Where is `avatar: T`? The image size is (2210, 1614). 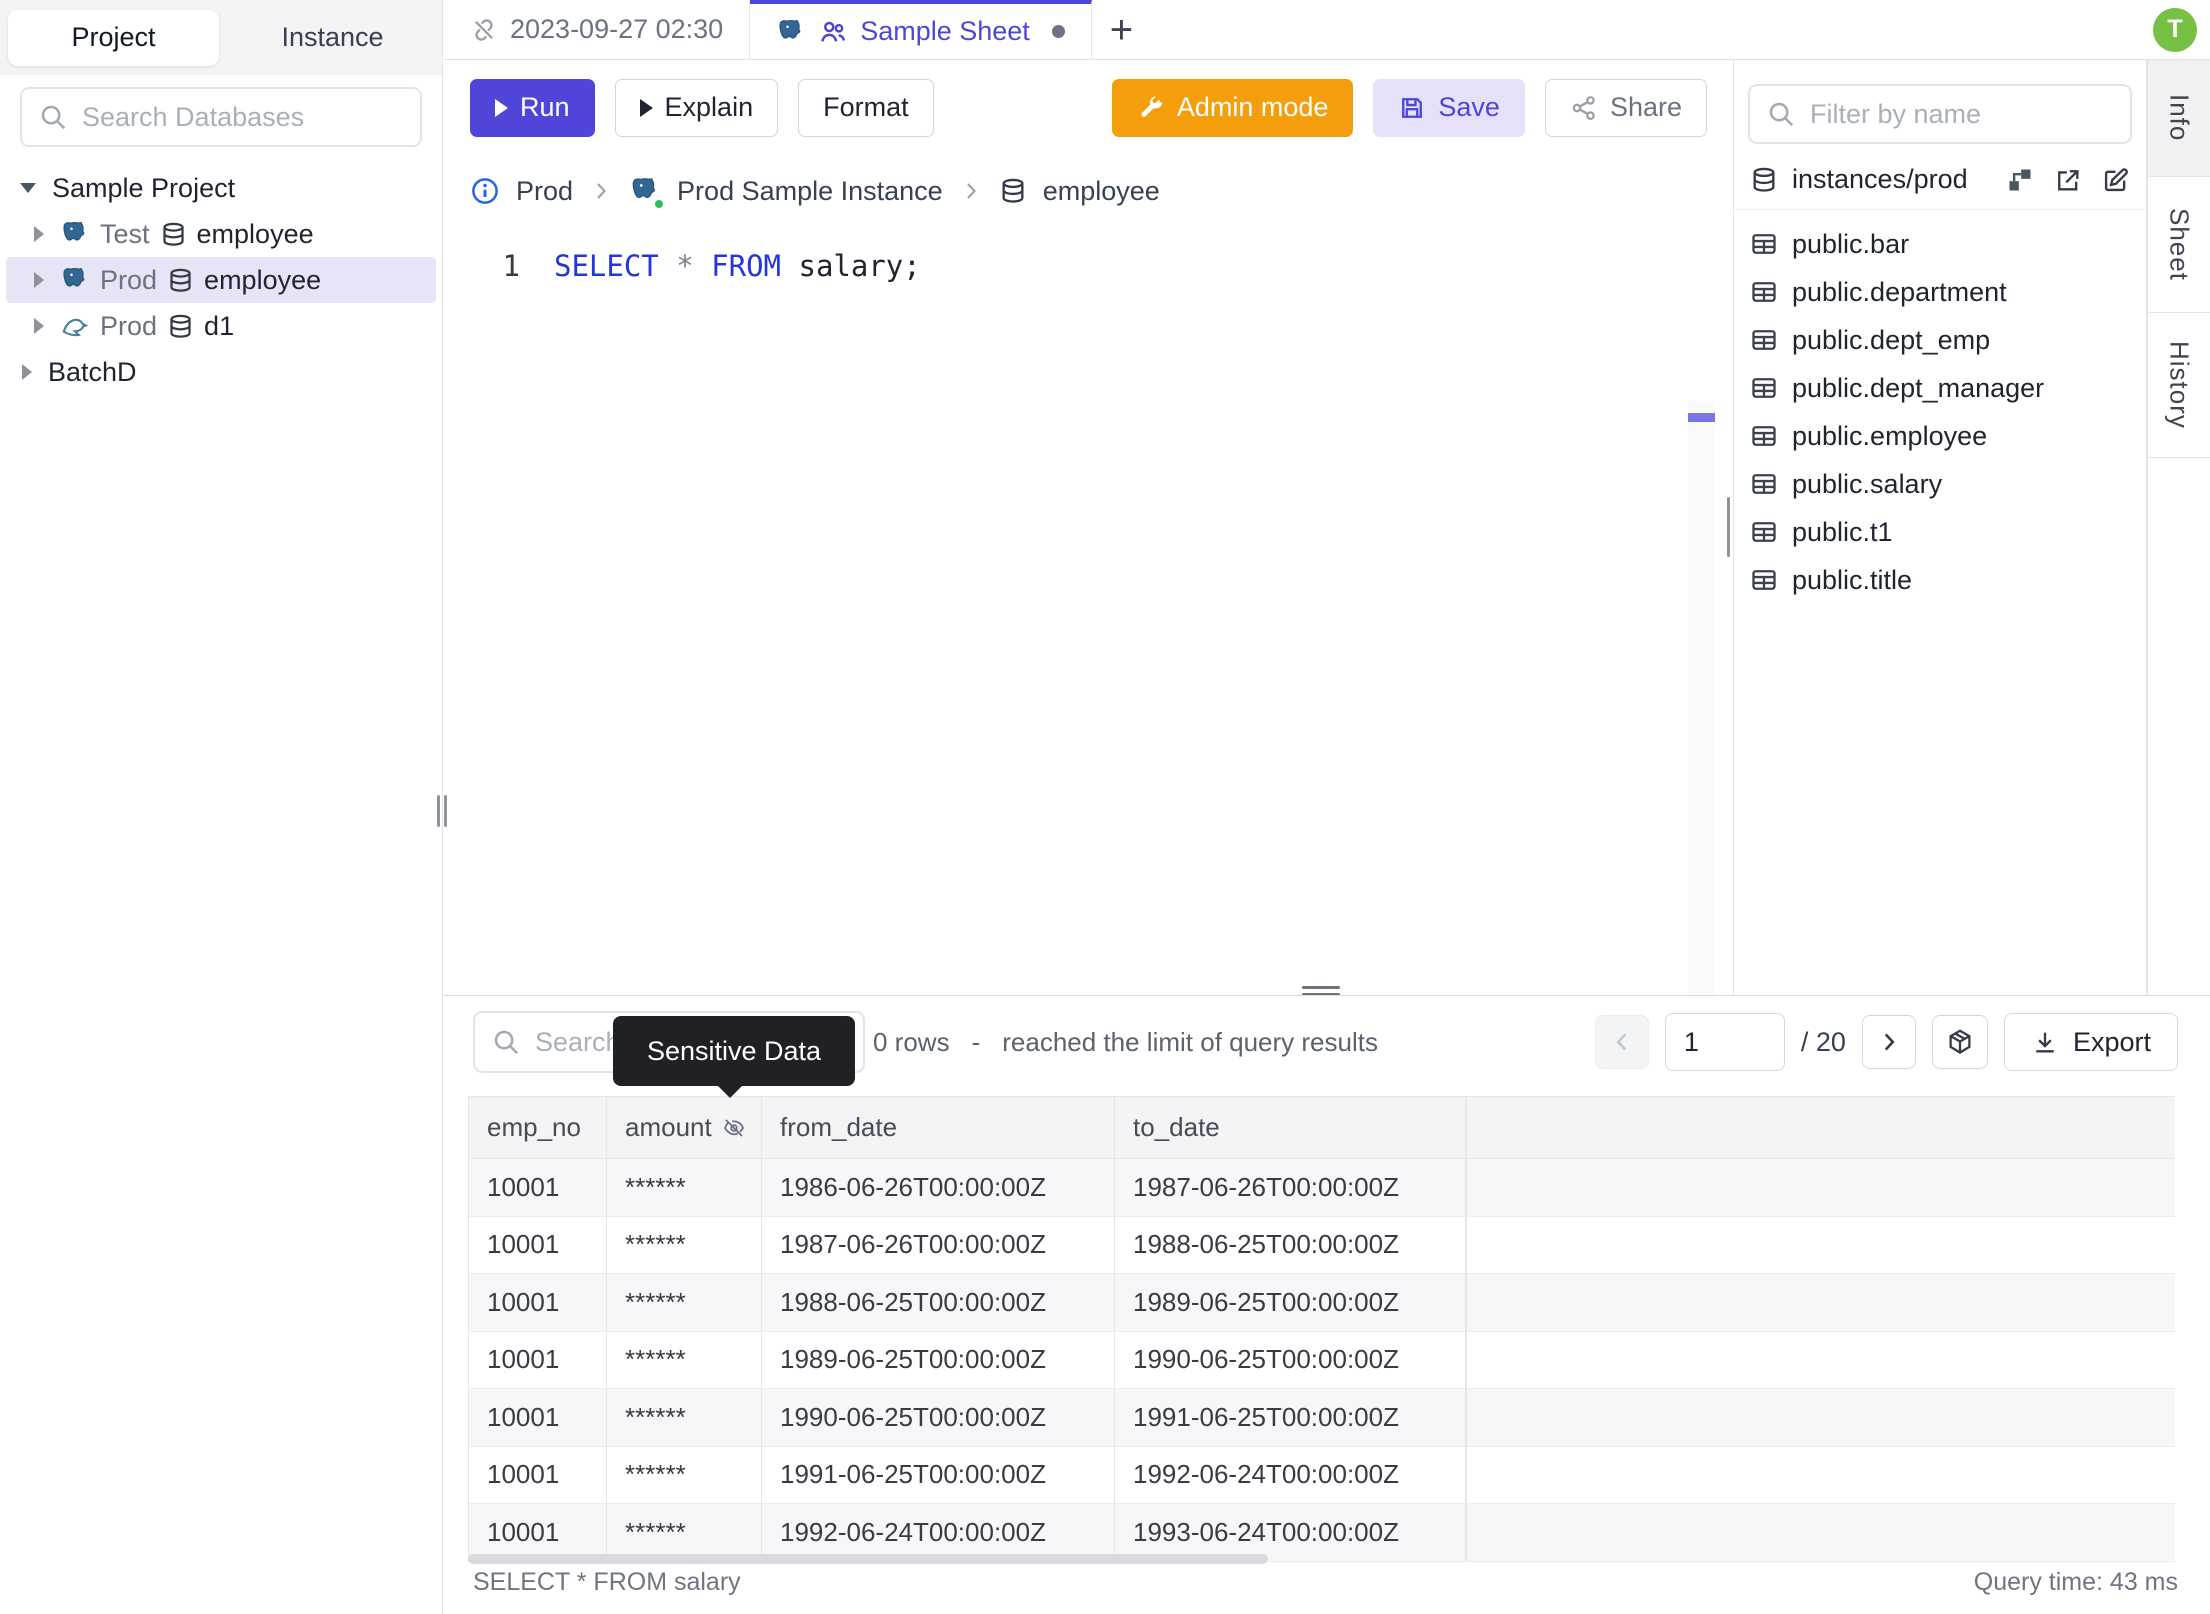 avatar: T is located at coordinates (2175, 29).